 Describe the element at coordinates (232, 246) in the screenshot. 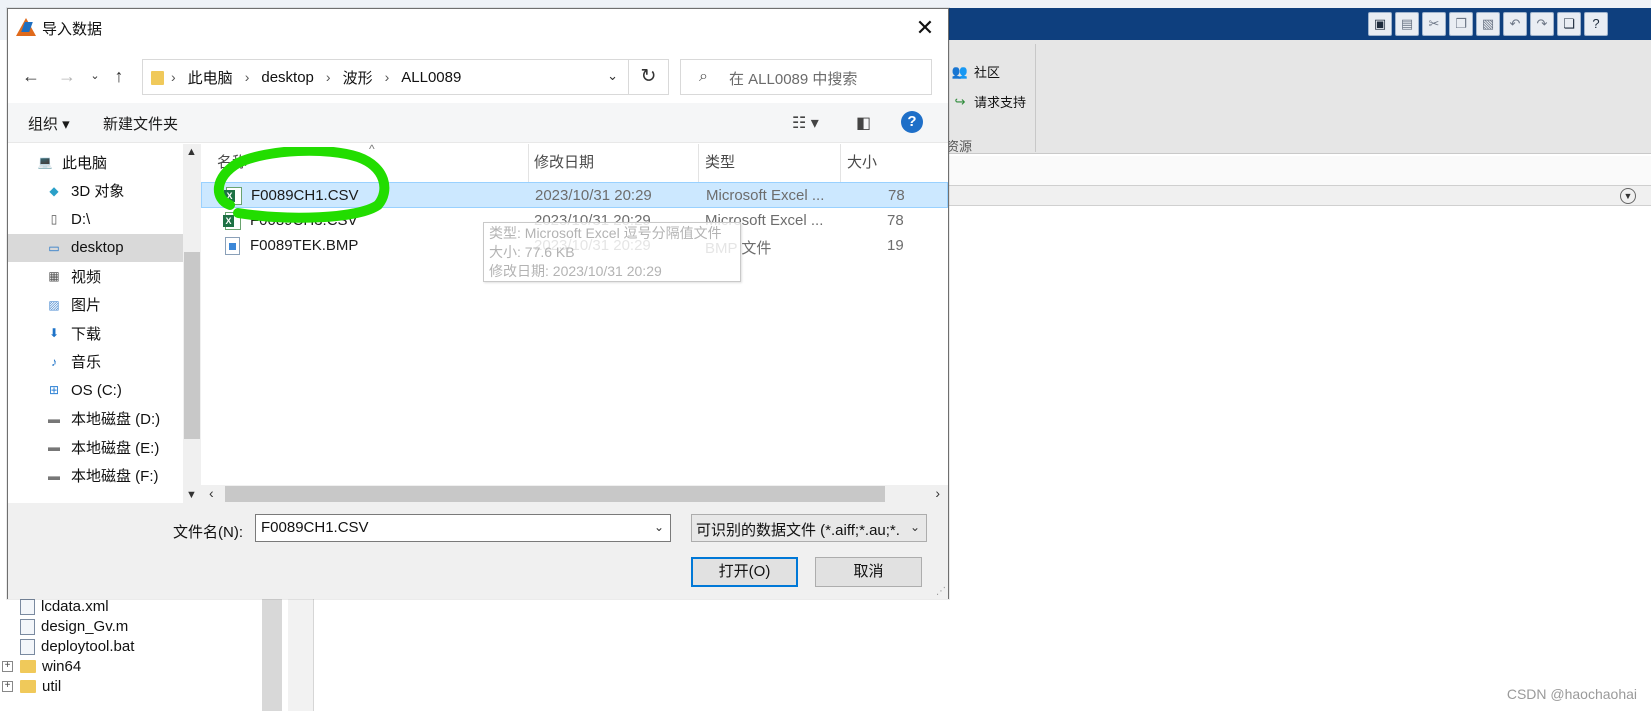

I see `bitmap-file-icon` at that location.